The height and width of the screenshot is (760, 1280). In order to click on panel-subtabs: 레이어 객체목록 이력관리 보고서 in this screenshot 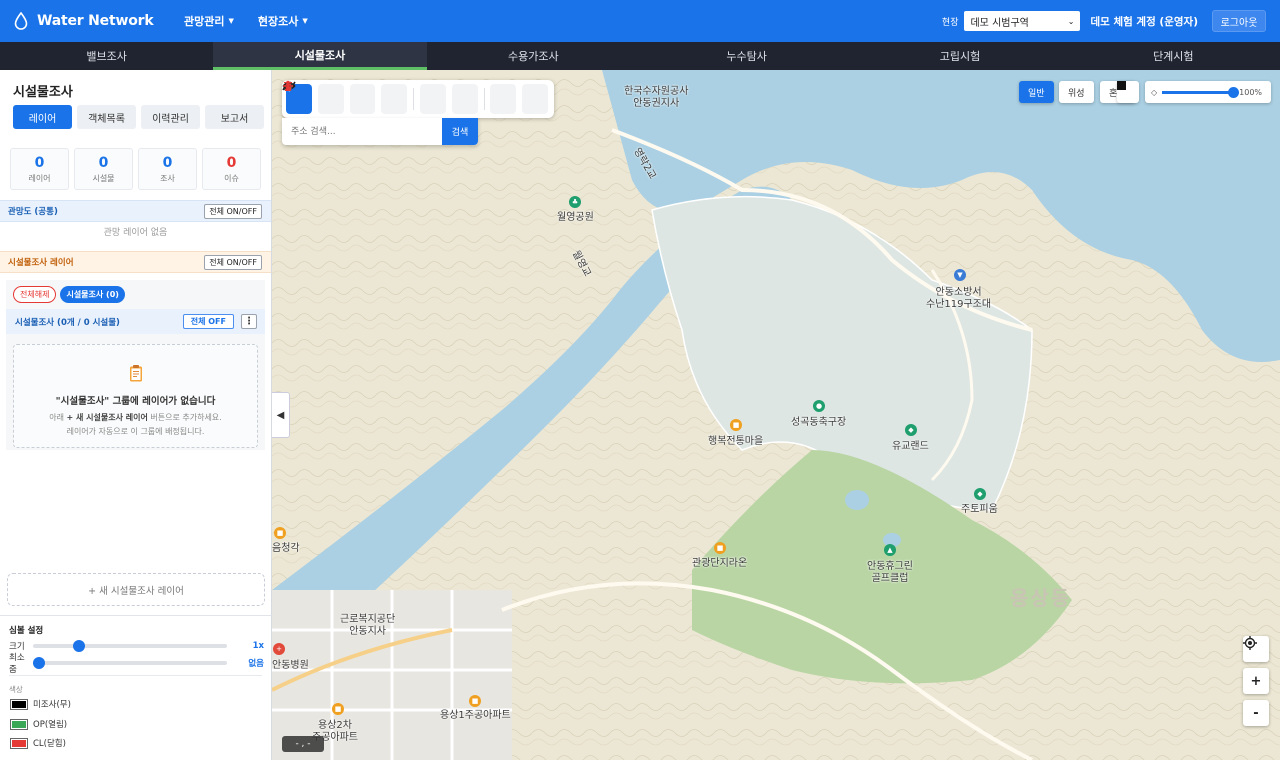, I will do `click(141, 117)`.